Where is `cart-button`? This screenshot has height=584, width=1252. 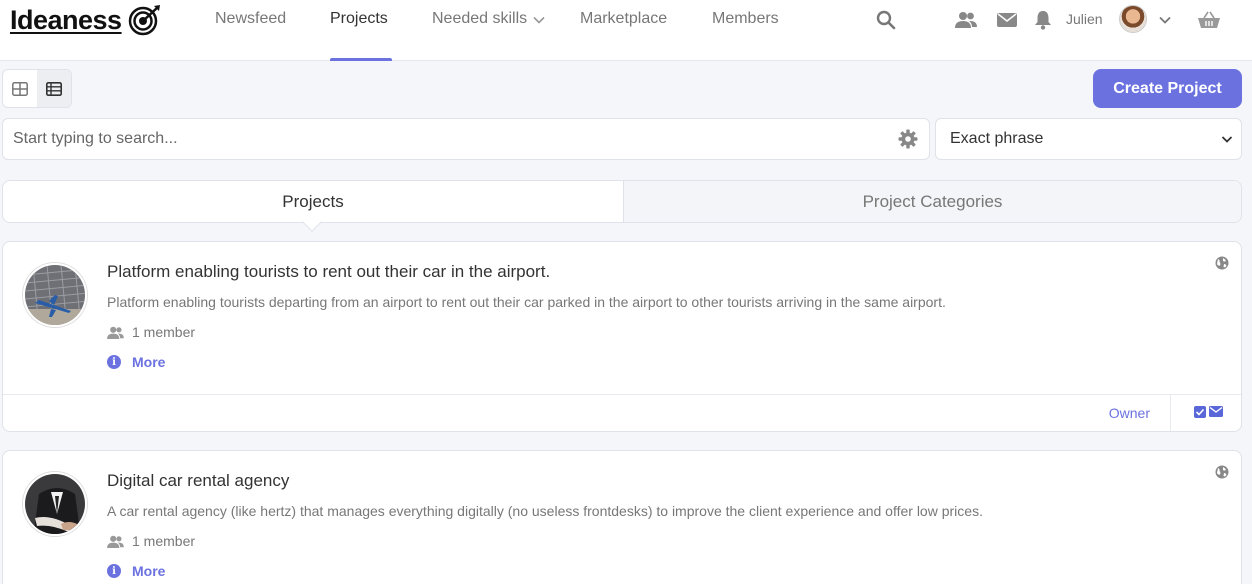
cart-button is located at coordinates (1209, 20).